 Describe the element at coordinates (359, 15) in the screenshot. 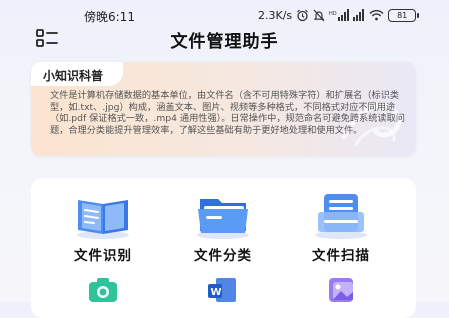

I see `signal-icon` at that location.